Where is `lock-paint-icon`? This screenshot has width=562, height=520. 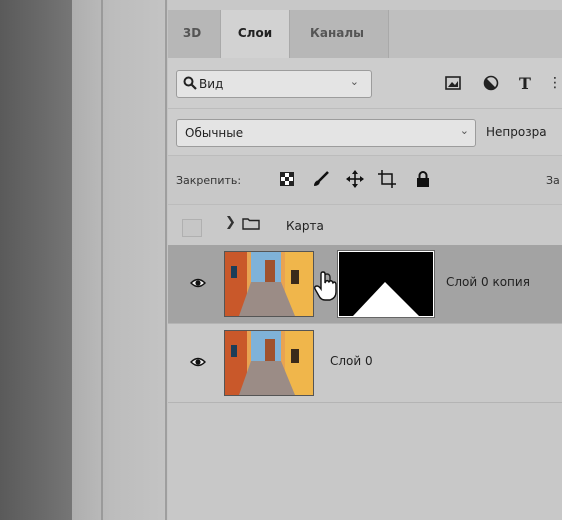 lock-paint-icon is located at coordinates (321, 179).